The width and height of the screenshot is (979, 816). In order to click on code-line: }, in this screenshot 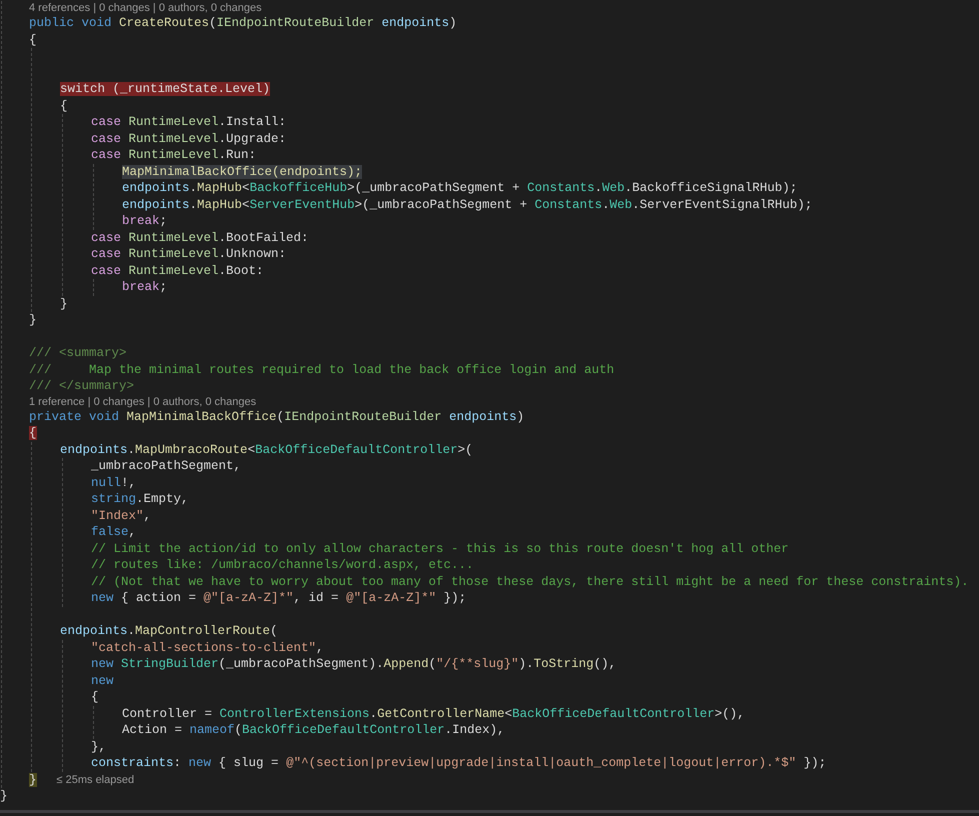, I will do `click(98, 746)`.